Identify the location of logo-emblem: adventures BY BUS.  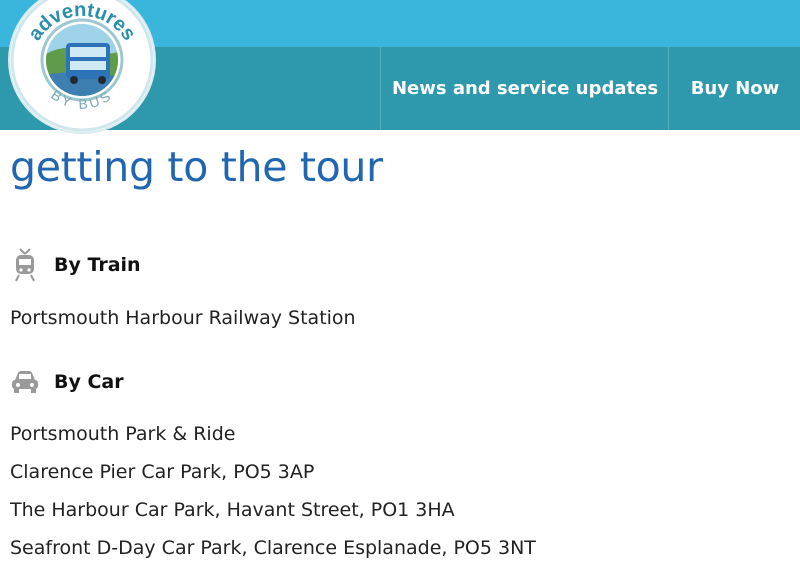
(82, 66).